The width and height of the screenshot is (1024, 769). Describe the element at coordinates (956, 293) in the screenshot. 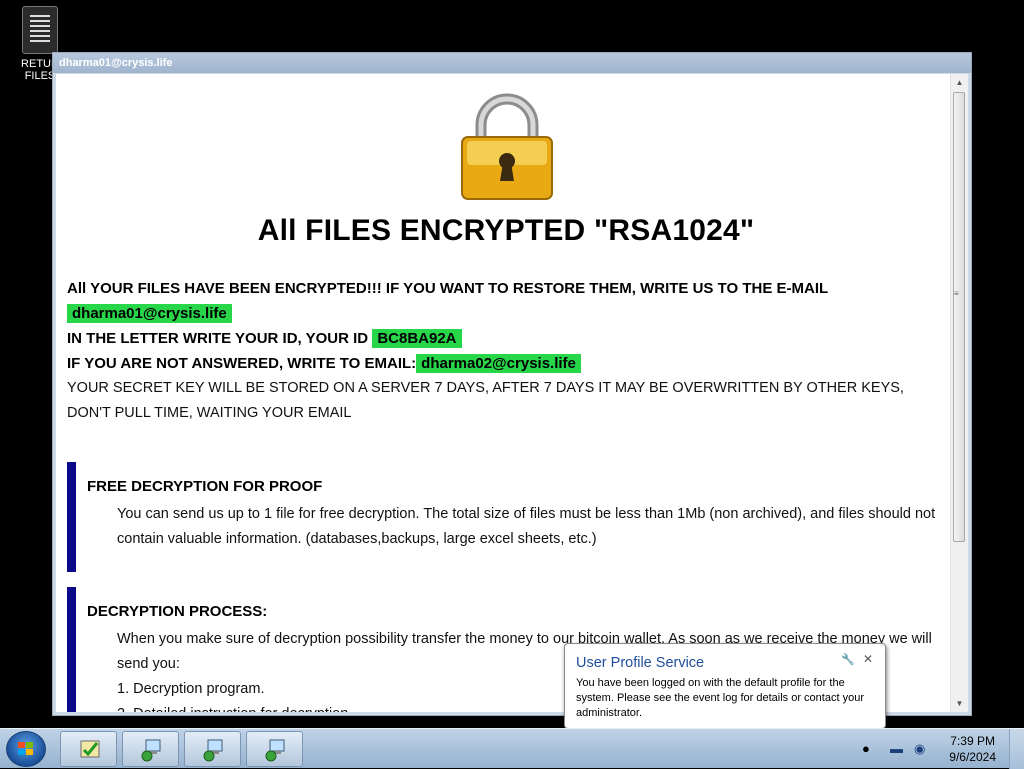

I see `grip-icon: ≡` at that location.